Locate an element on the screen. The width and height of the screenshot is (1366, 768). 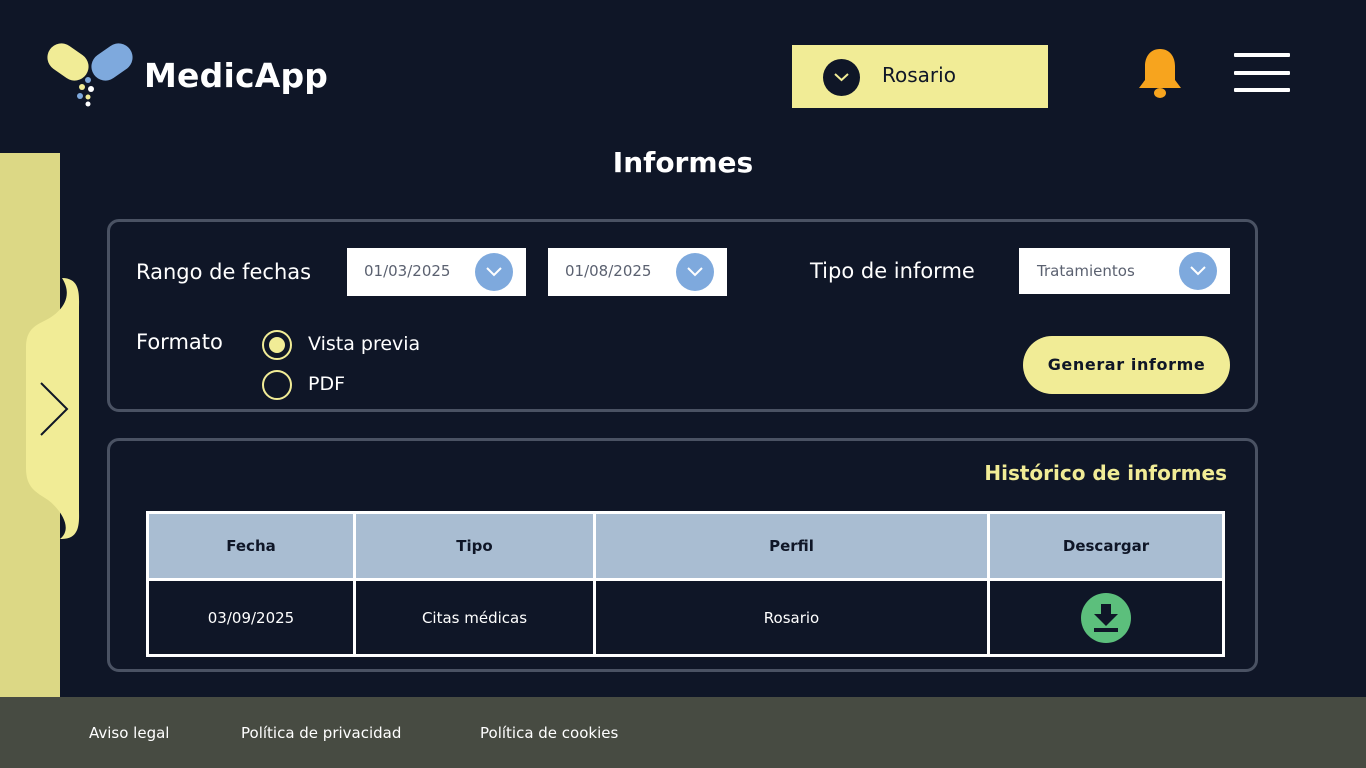
profile-selector: Rosario is located at coordinates (920, 76).